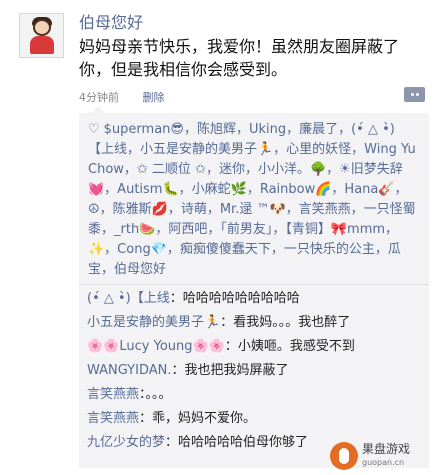 This screenshot has height=475, width=441. I want to click on watermark-sub: guopan.cn, so click(383, 462).